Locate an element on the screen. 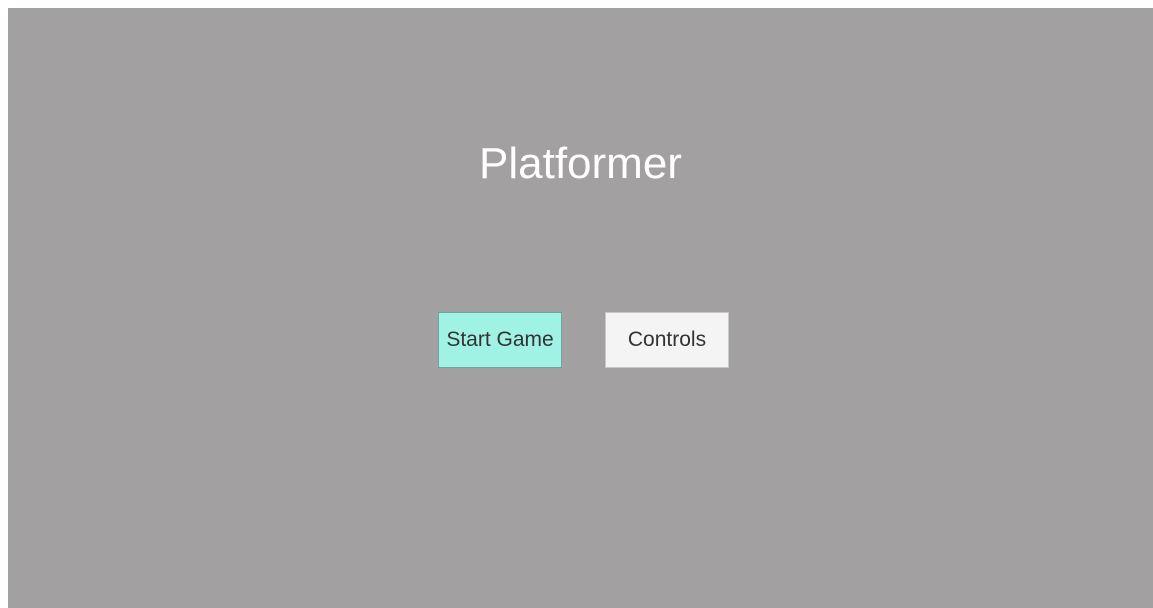  controls-button: Controls is located at coordinates (667, 340).